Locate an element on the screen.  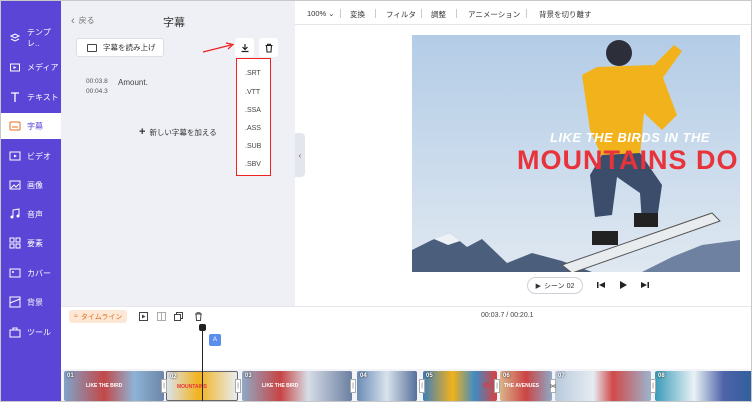
clip-number: 05 is located at coordinates (429, 376).